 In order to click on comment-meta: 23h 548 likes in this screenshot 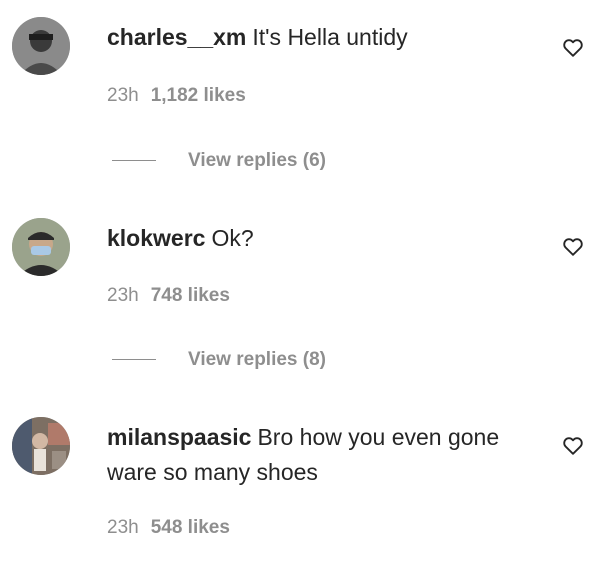, I will do `click(168, 528)`.